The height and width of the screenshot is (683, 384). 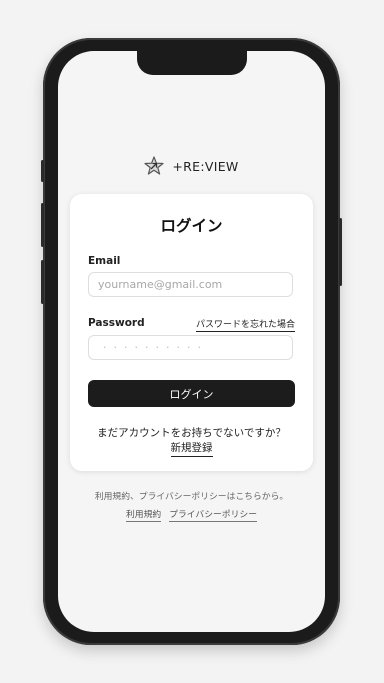 What do you see at coordinates (245, 324) in the screenshot?
I see `forgot-password-link: パスワードを忘れた場合` at bounding box center [245, 324].